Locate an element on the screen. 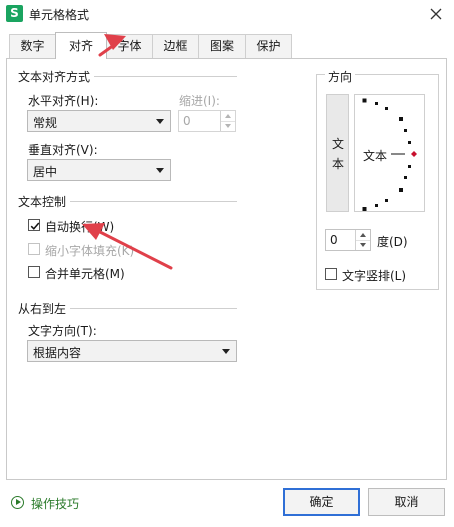  tab-protection: 保护 is located at coordinates (268, 46).